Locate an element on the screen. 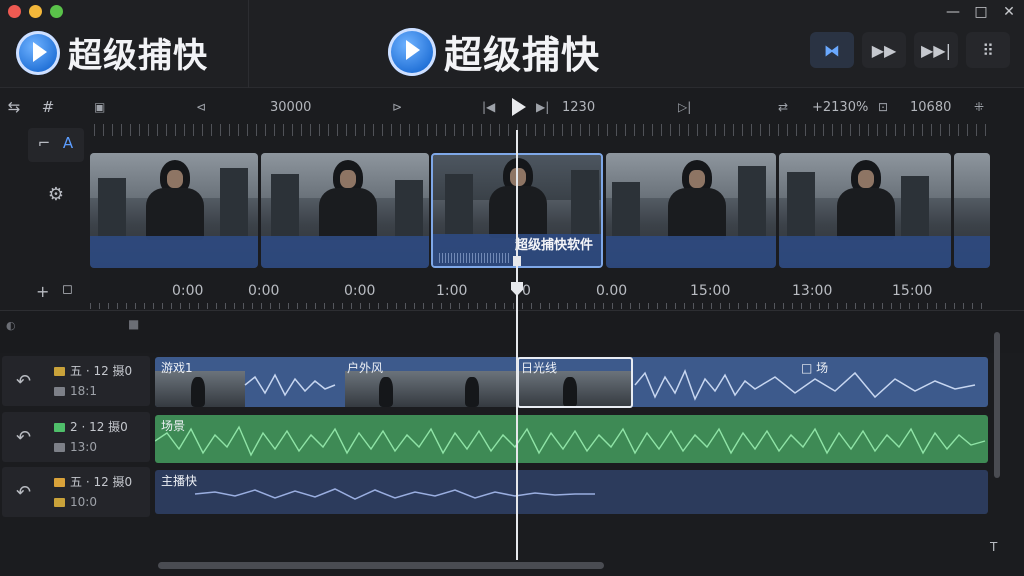  track-header-video: ↶ 五 · 12 摄0 18:1 is located at coordinates (76, 381).